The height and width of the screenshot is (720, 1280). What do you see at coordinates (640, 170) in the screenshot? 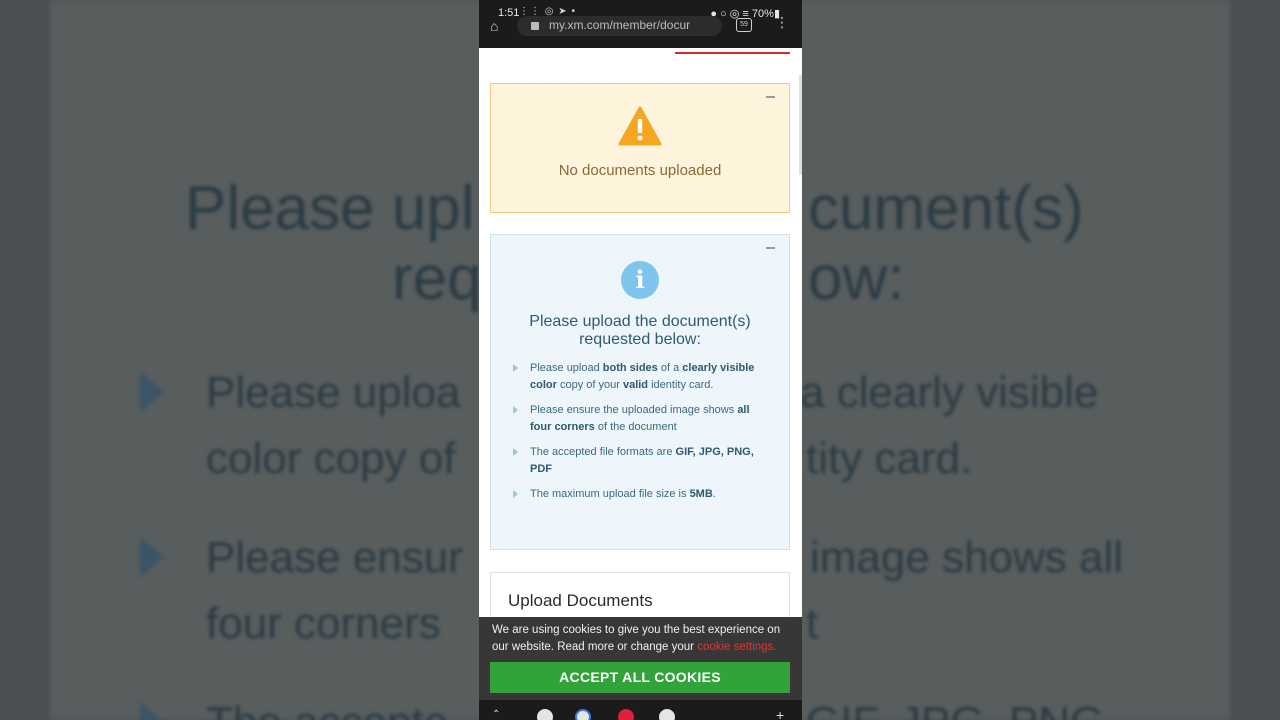
I see `no-documents-message: No documents uploaded` at bounding box center [640, 170].